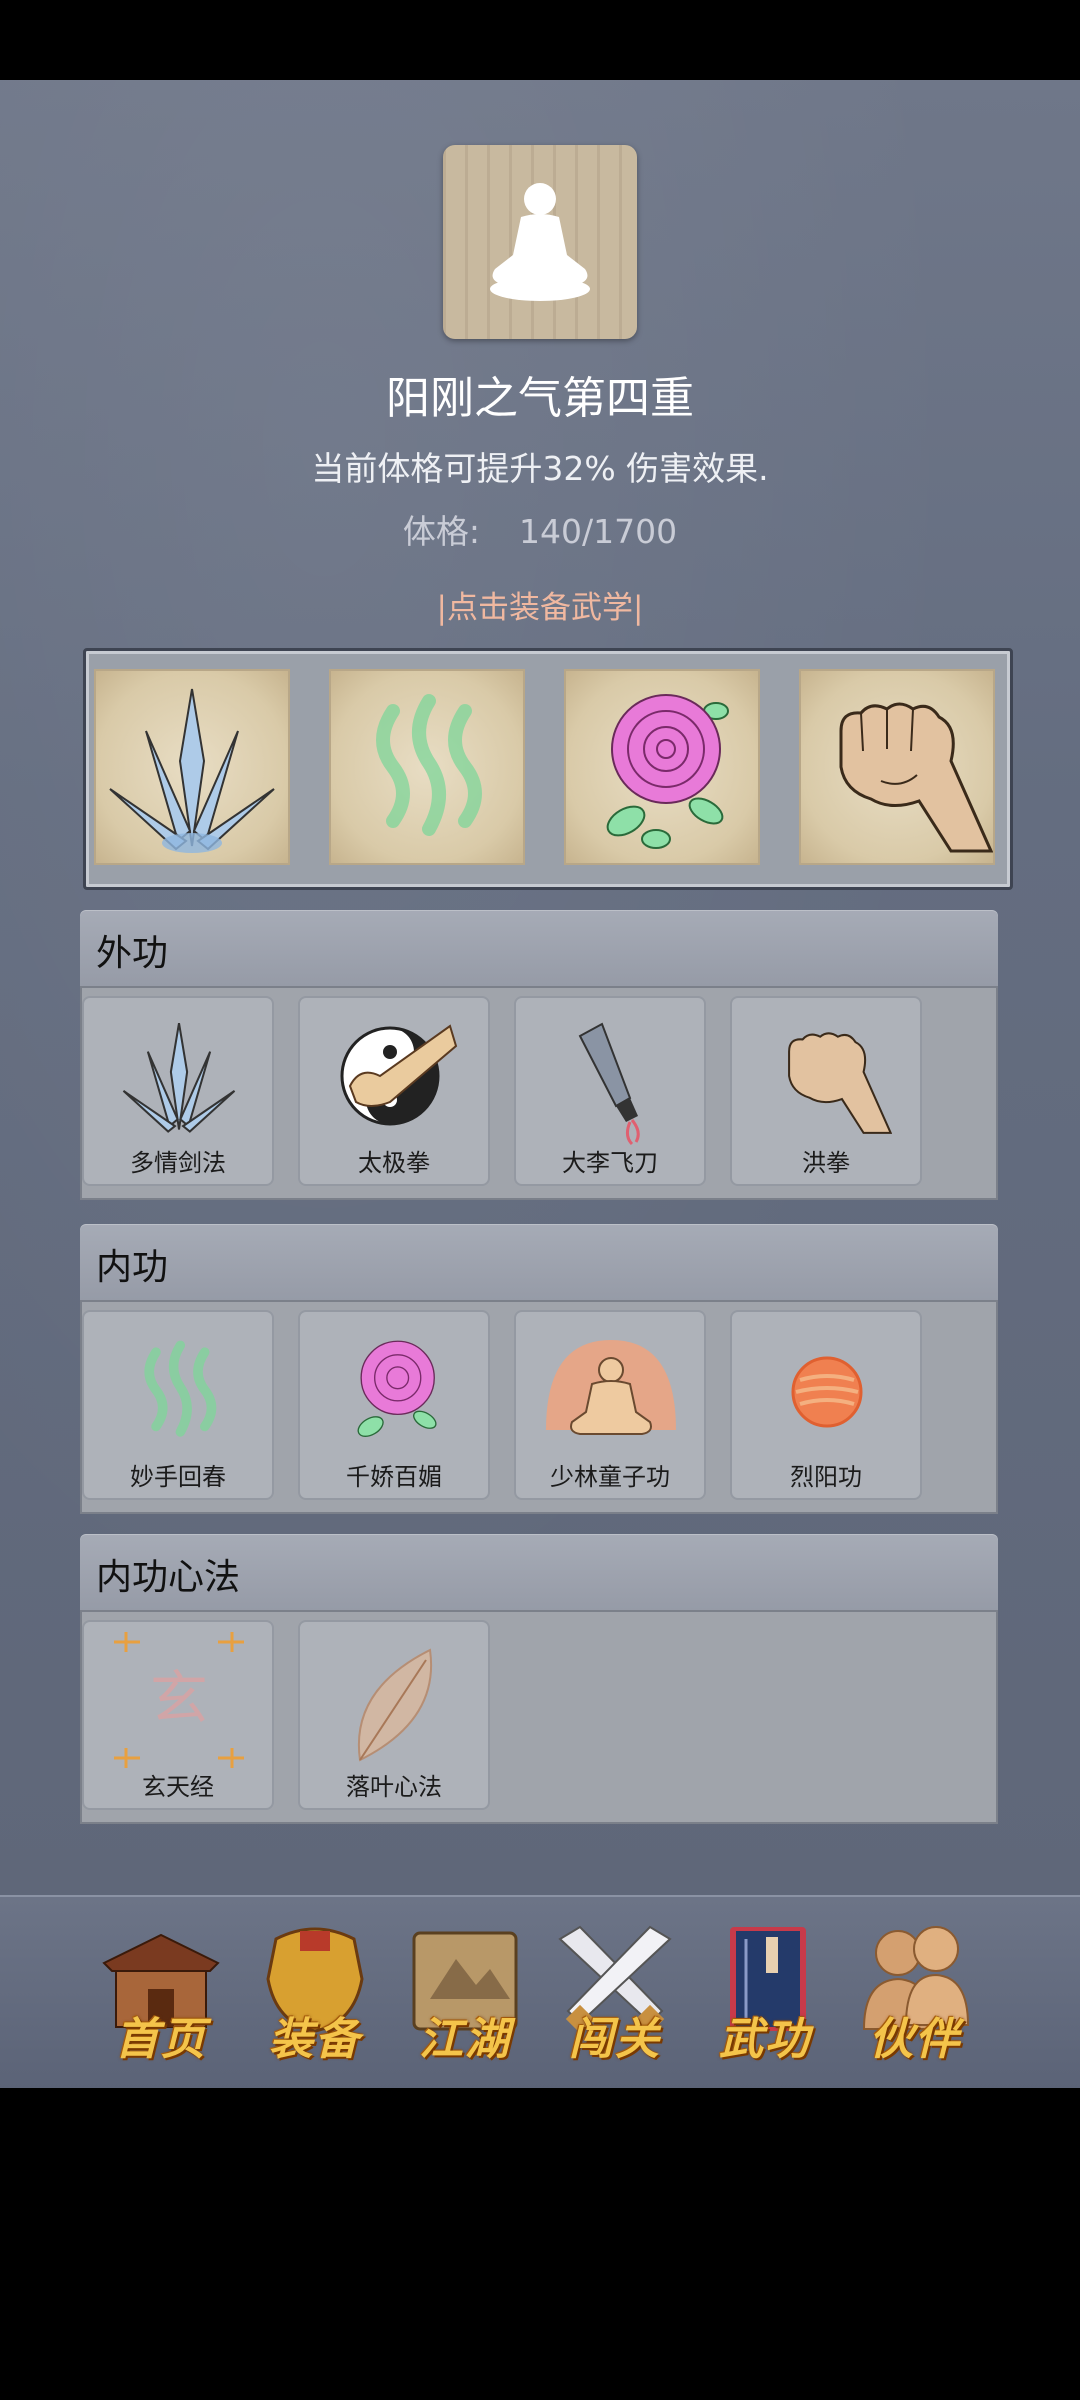  What do you see at coordinates (765, 2039) in the screenshot?
I see `nav-label: 武功` at bounding box center [765, 2039].